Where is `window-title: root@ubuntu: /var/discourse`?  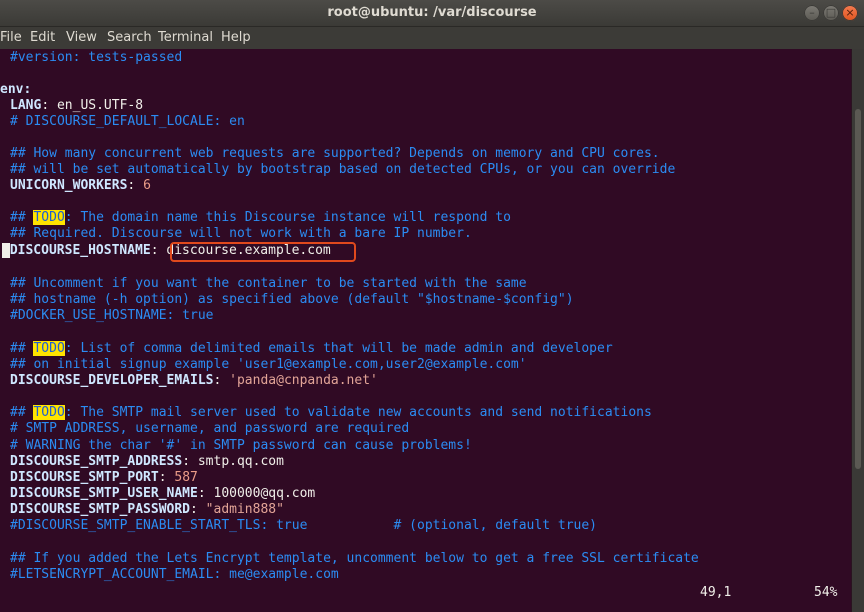 window-title: root@ubuntu: /var/discourse is located at coordinates (432, 12).